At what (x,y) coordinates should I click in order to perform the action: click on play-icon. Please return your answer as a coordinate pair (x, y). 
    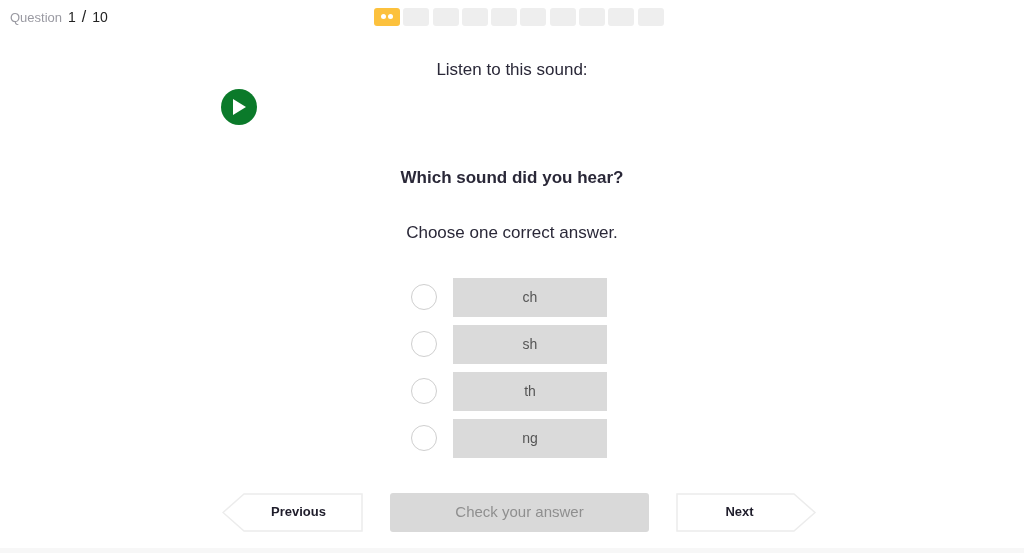
    Looking at the image, I should click on (239, 106).